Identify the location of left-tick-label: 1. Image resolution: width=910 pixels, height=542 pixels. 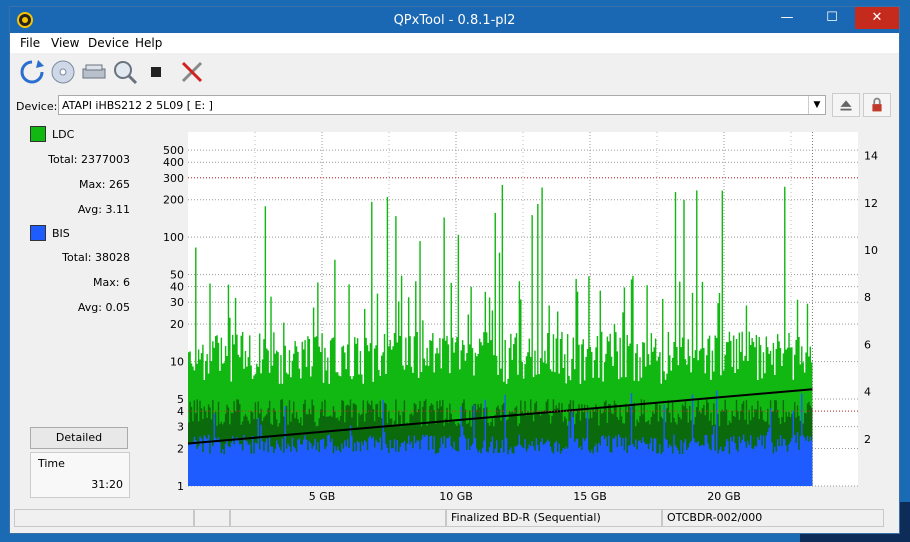
(180, 486).